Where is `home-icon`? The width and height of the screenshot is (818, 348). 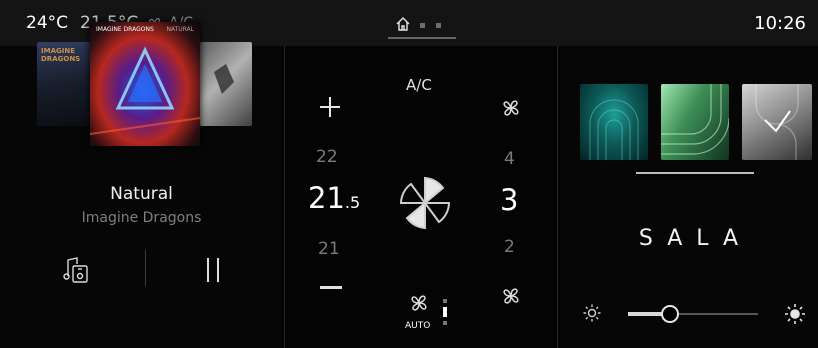 home-icon is located at coordinates (403, 24).